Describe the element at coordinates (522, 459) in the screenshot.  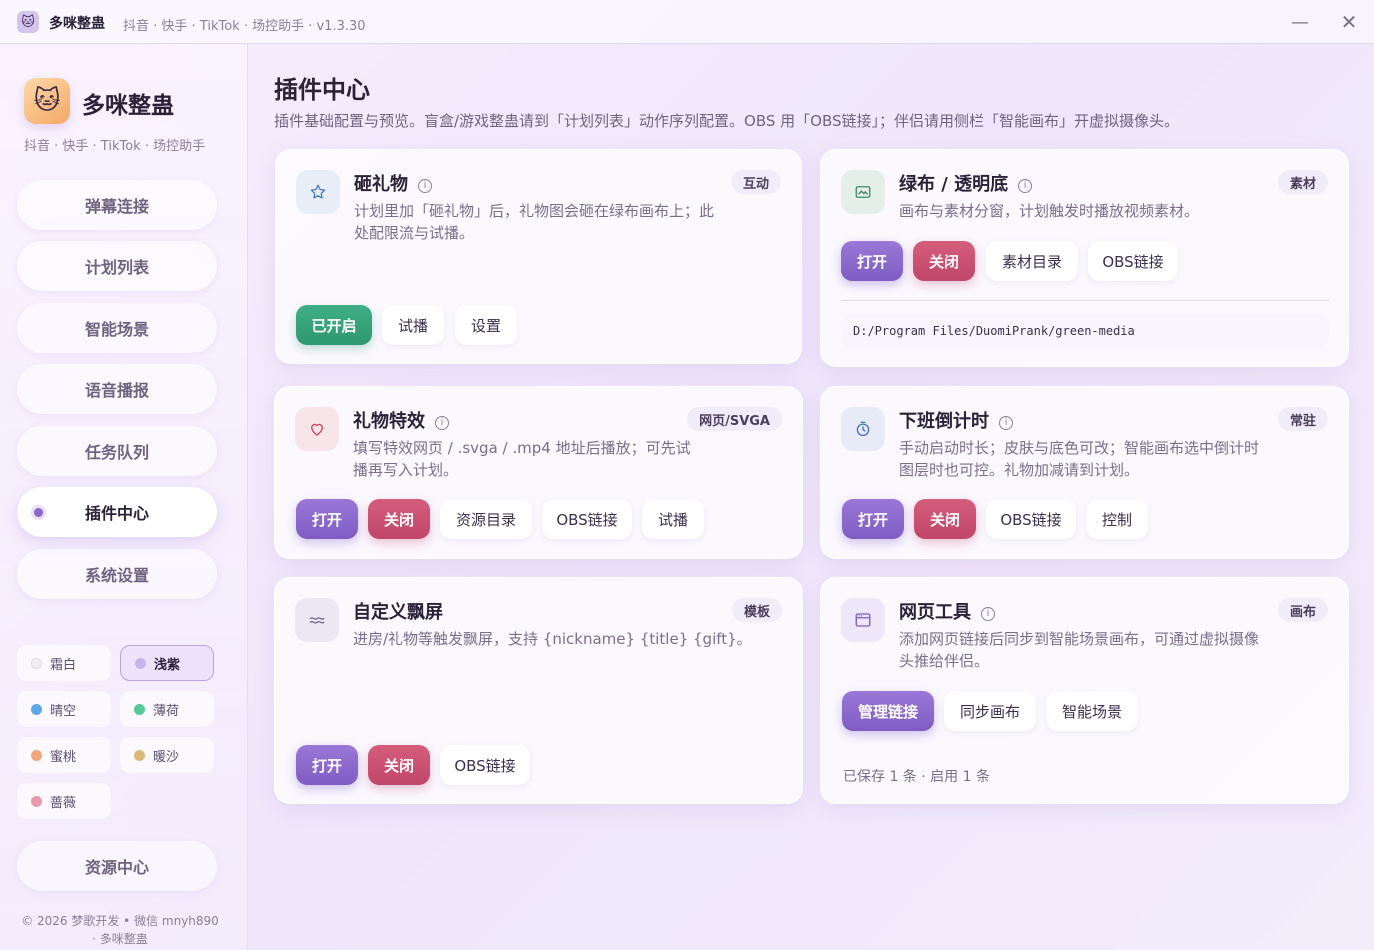
I see `card-description: 填写特效网页 / .svga / .mp4 地址后播放；可先试播再写入计划。` at that location.